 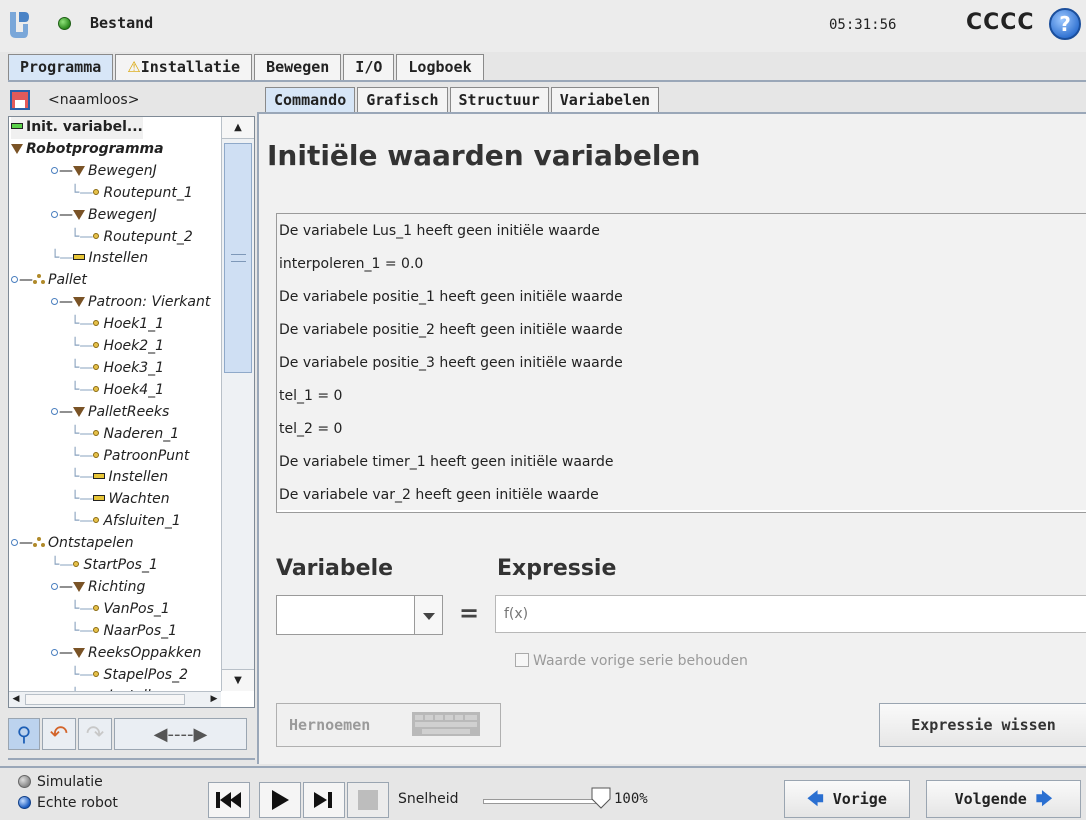 I want to click on speed-slider, so click(x=541, y=801).